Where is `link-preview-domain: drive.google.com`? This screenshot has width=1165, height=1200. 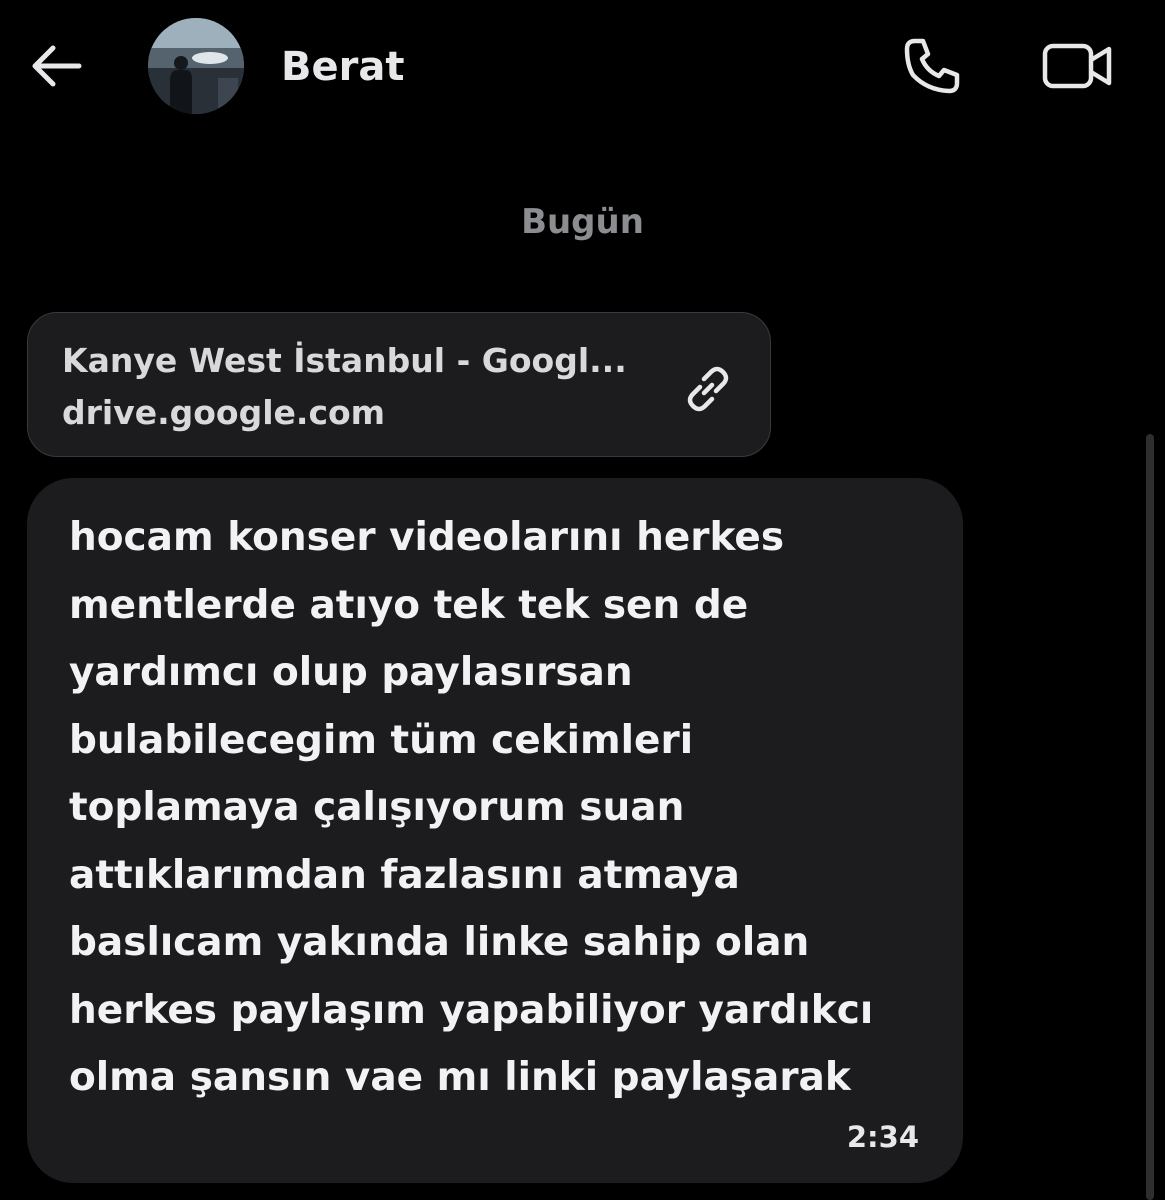 link-preview-domain: drive.google.com is located at coordinates (224, 412).